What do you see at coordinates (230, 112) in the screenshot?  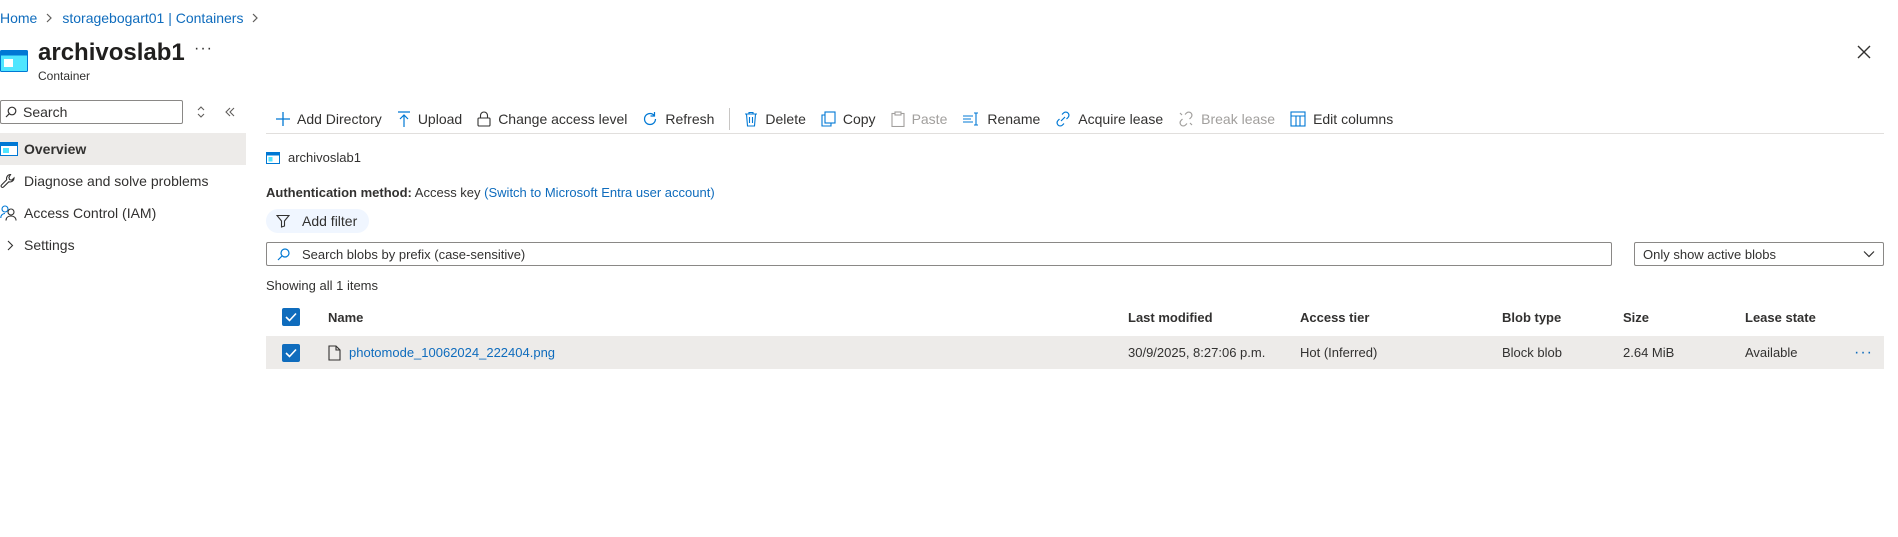 I see `collapse-sidebar-icon` at bounding box center [230, 112].